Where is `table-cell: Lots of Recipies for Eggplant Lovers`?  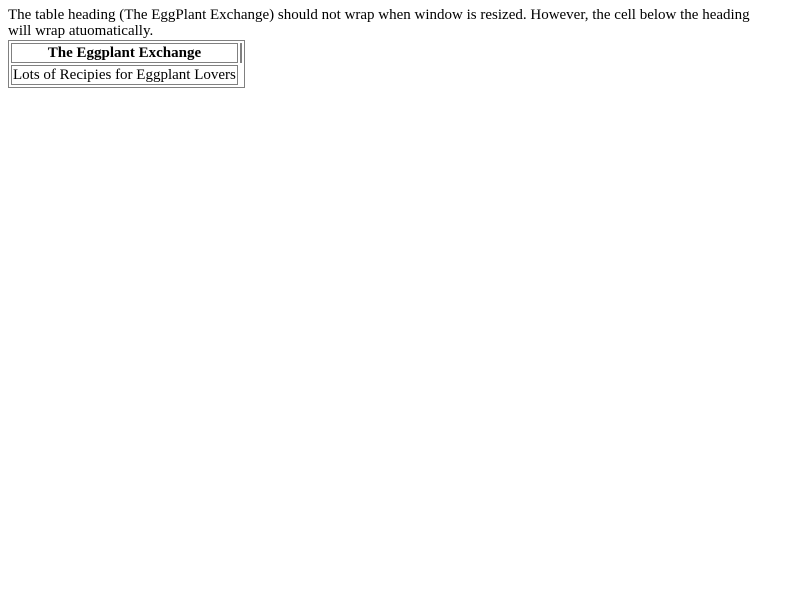 table-cell: Lots of Recipies for Eggplant Lovers is located at coordinates (124, 75).